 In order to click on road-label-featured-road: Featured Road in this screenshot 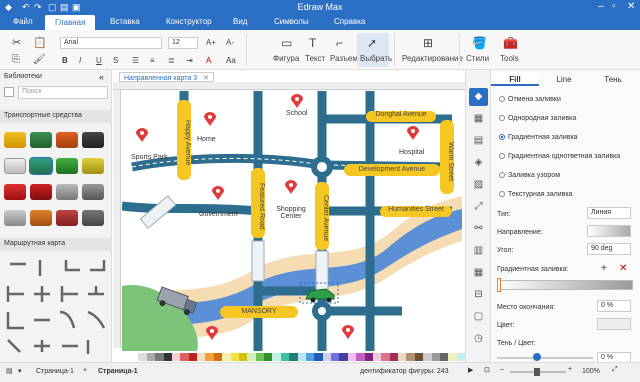, I will do `click(258, 203)`.